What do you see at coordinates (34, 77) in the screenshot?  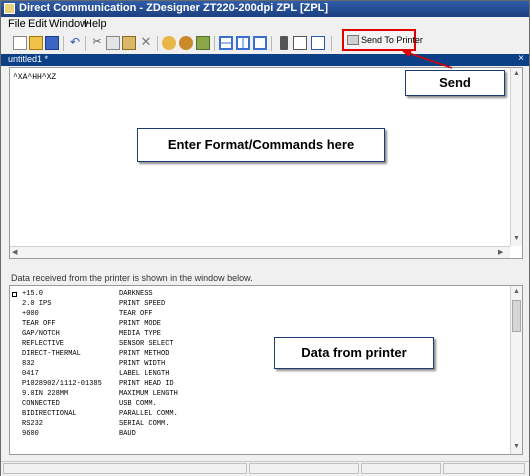 I see `editor-content: ^XA^HH^XZ` at bounding box center [34, 77].